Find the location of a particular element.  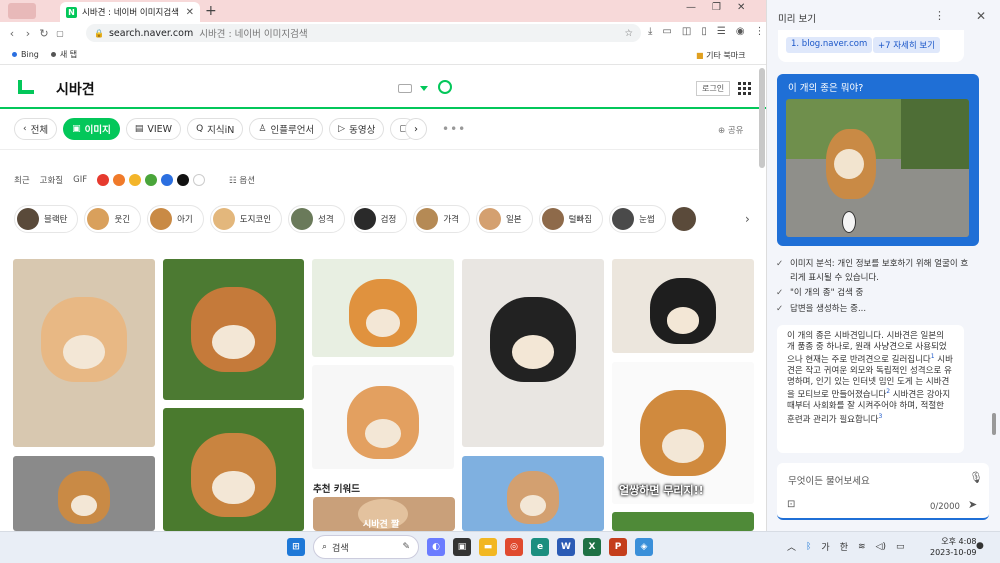

copilot-icon: ◐ is located at coordinates (436, 547).